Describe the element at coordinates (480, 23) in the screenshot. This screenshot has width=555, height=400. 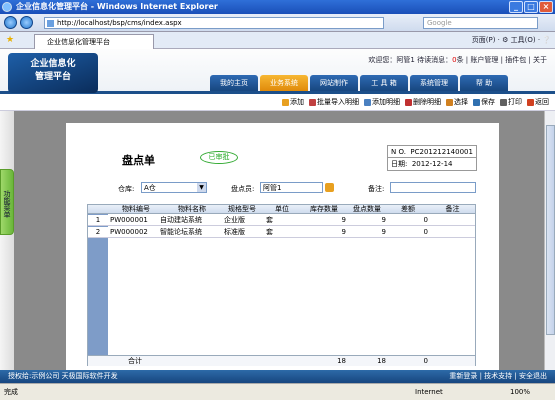
I see `search-input: Google` at that location.